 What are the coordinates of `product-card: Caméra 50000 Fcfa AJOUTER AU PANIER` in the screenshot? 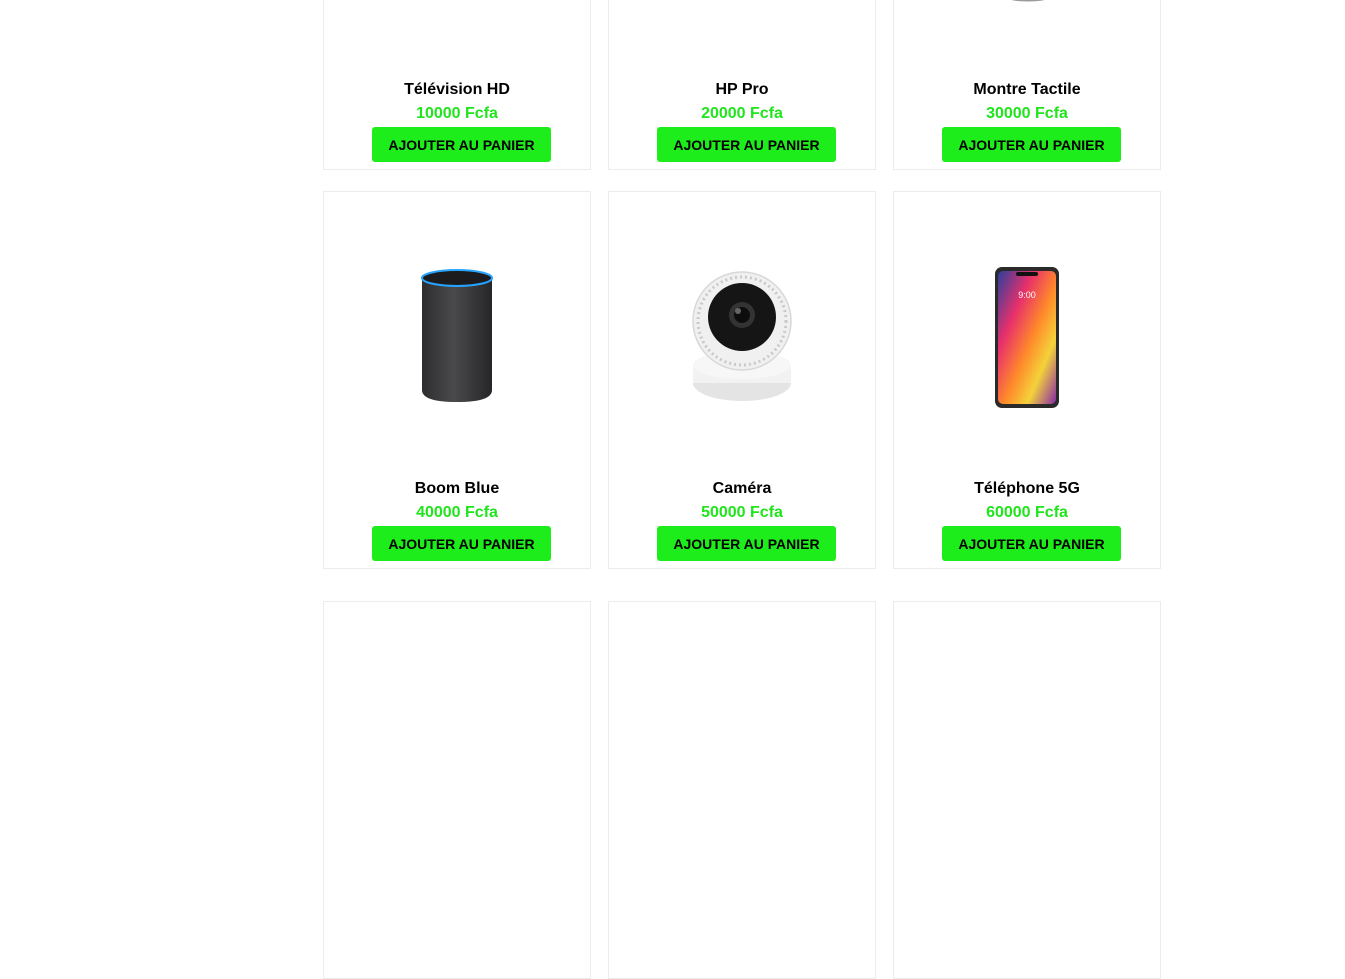 It's located at (742, 380).